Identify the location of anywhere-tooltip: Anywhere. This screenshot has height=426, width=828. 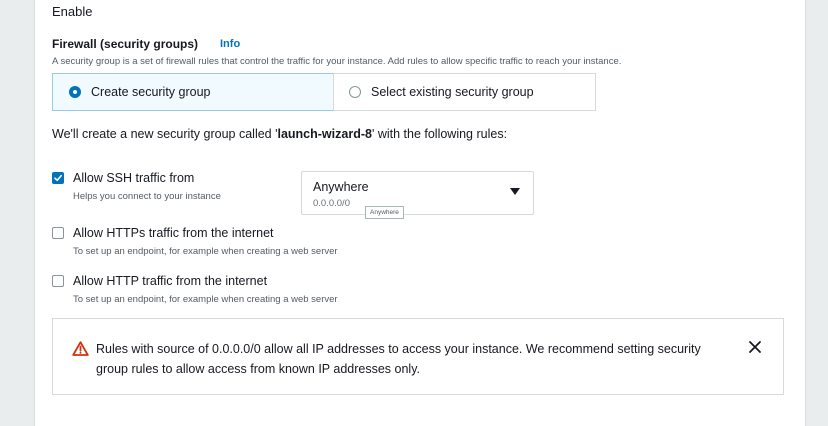
(384, 212).